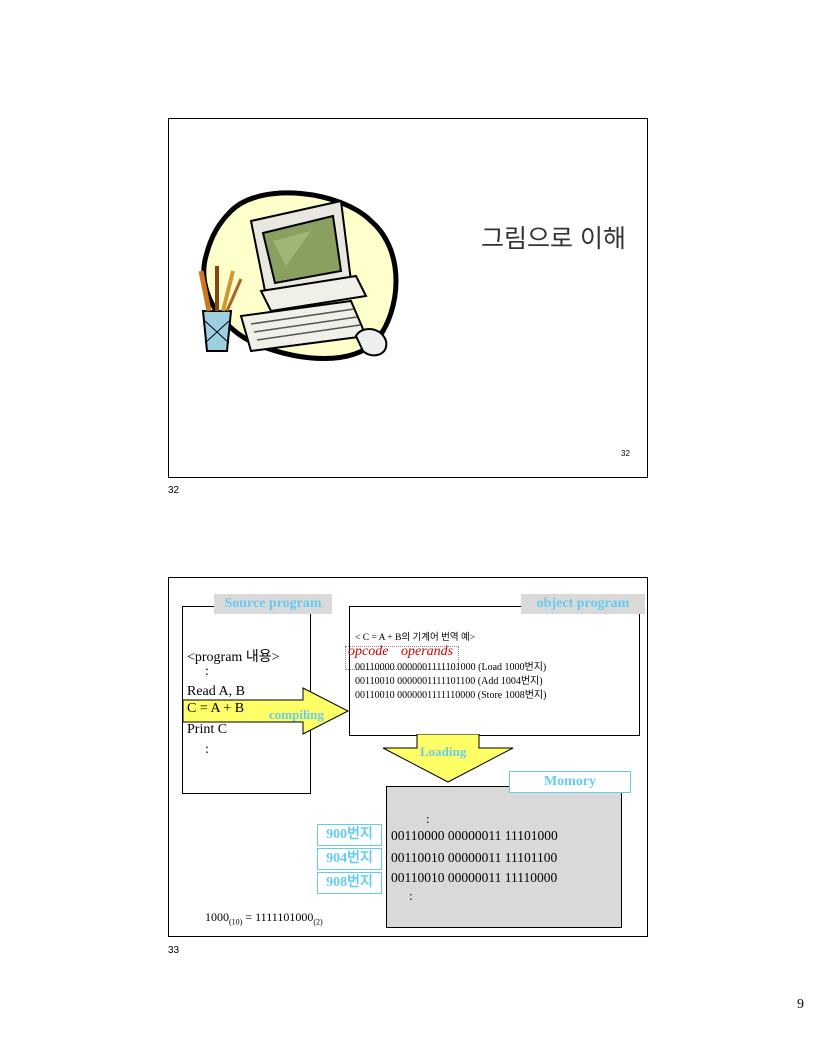  I want to click on memory-value: 00110000 00000011 11101000, so click(474, 835).